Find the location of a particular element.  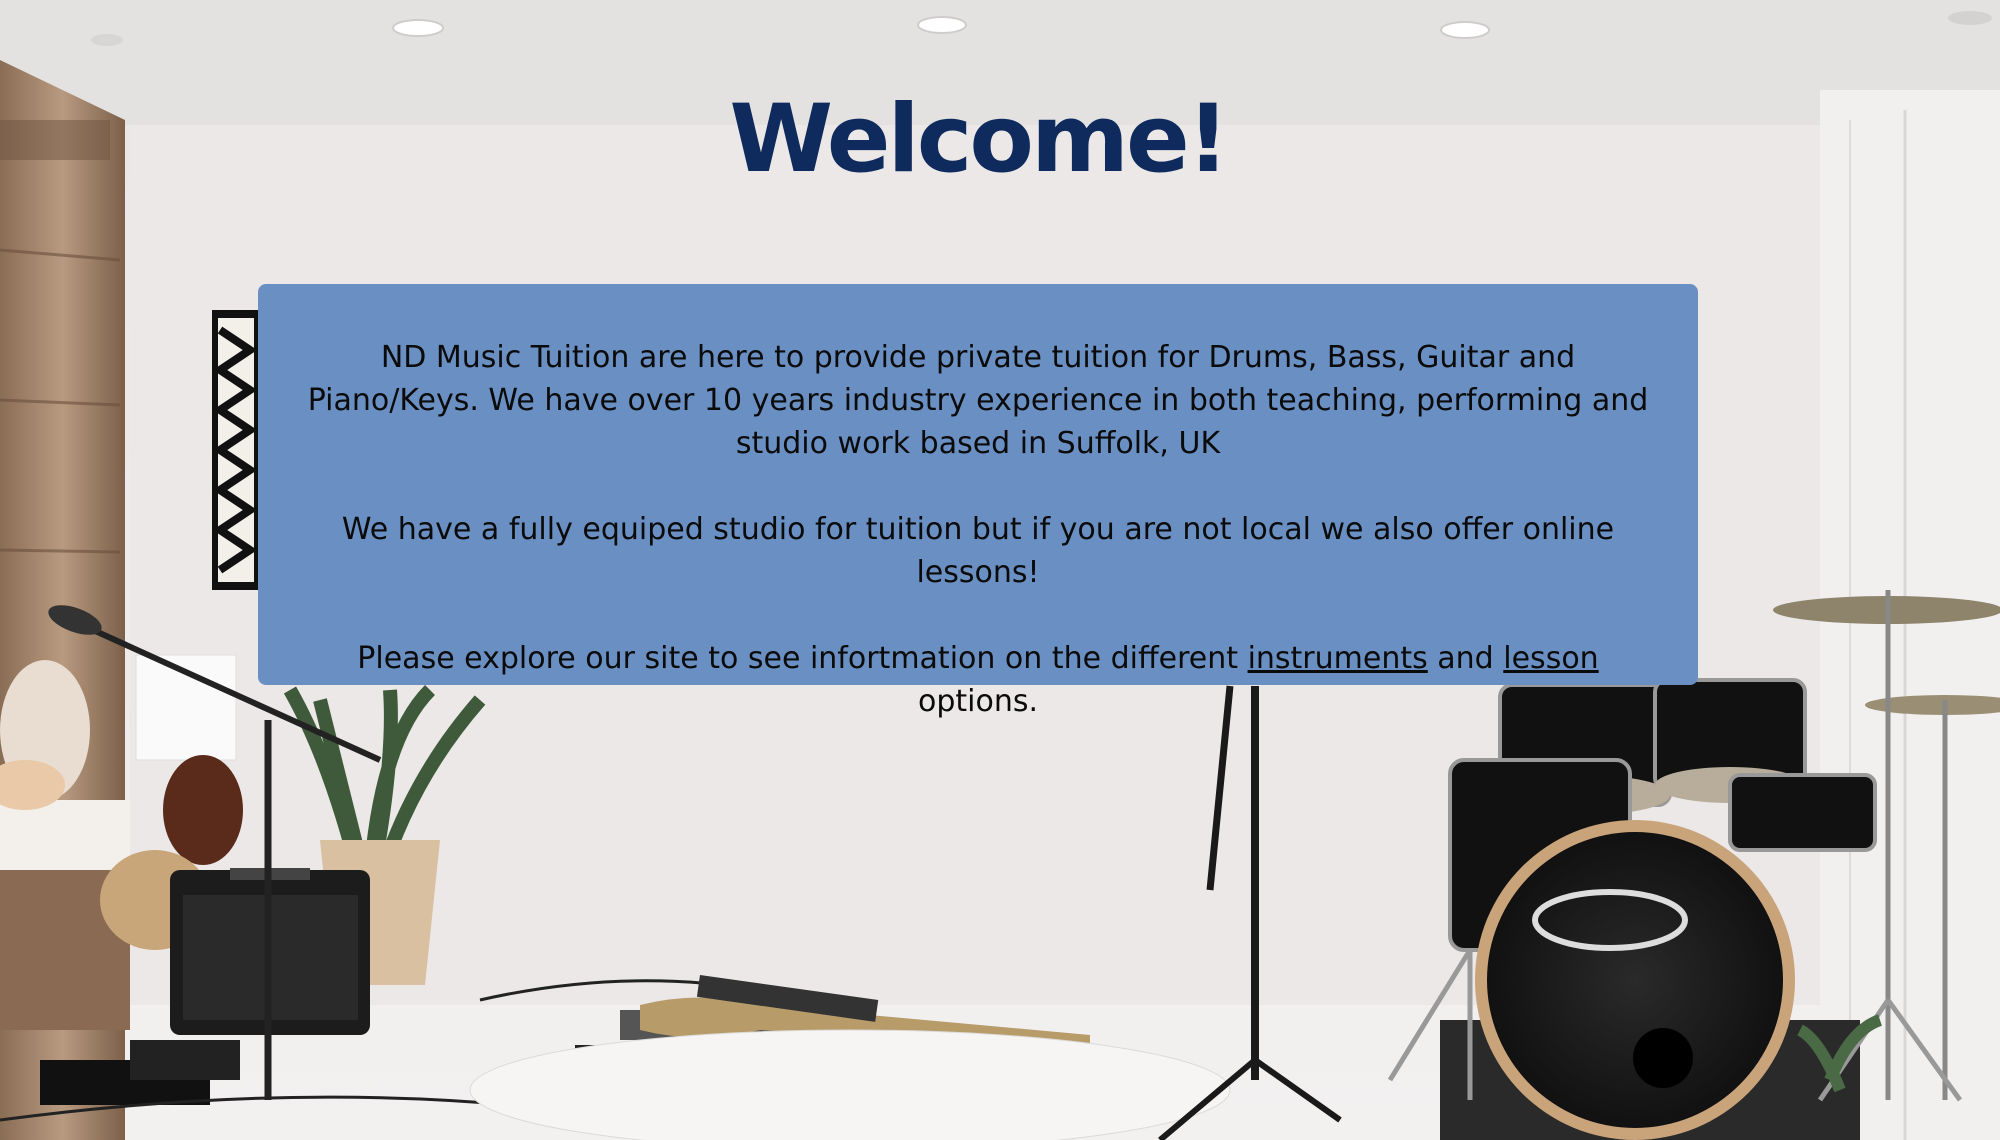

page-title: Welcome! is located at coordinates (979, 139).